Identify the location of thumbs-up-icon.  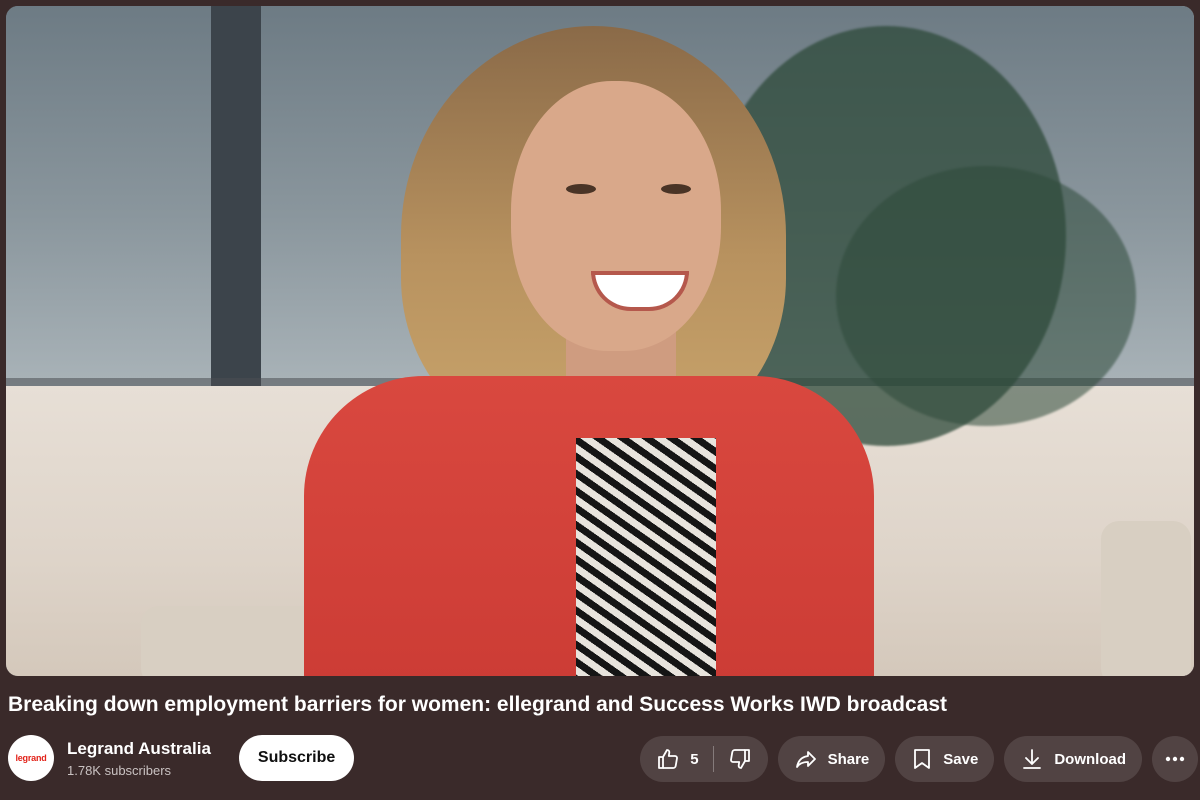
(668, 759).